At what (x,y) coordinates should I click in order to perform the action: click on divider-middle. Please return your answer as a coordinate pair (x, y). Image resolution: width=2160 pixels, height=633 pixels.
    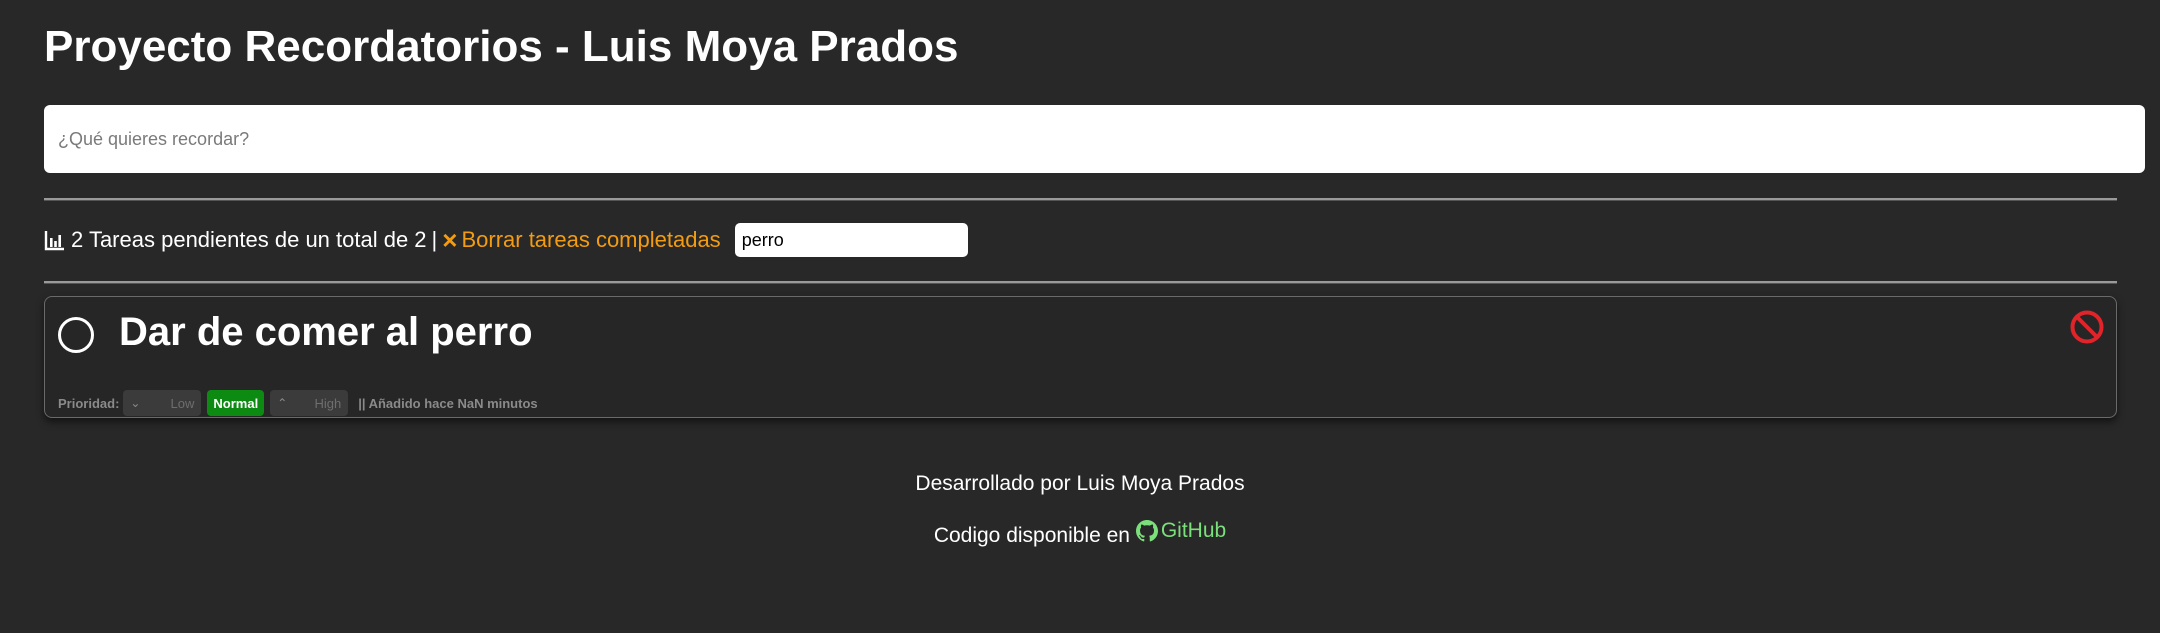
    Looking at the image, I should click on (1080, 282).